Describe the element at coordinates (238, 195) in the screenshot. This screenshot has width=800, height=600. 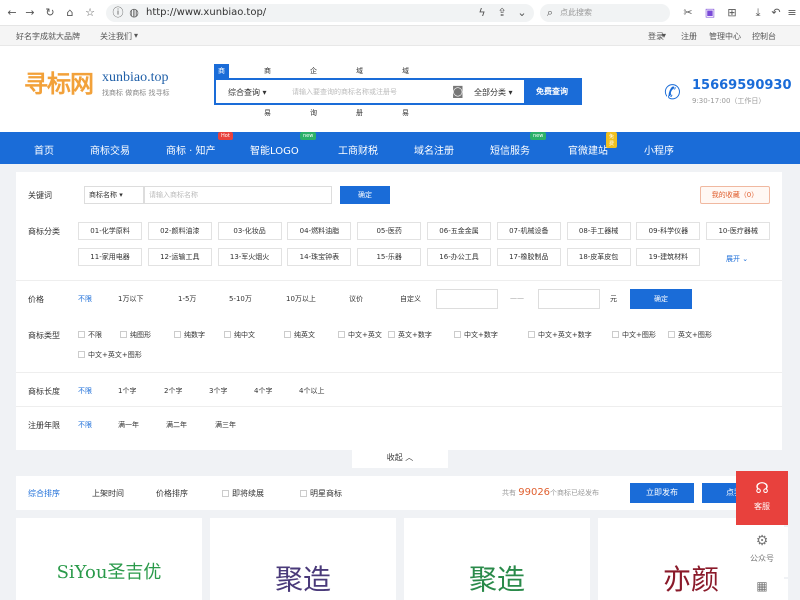
I see `keyword-input: 请输入商标名称` at that location.